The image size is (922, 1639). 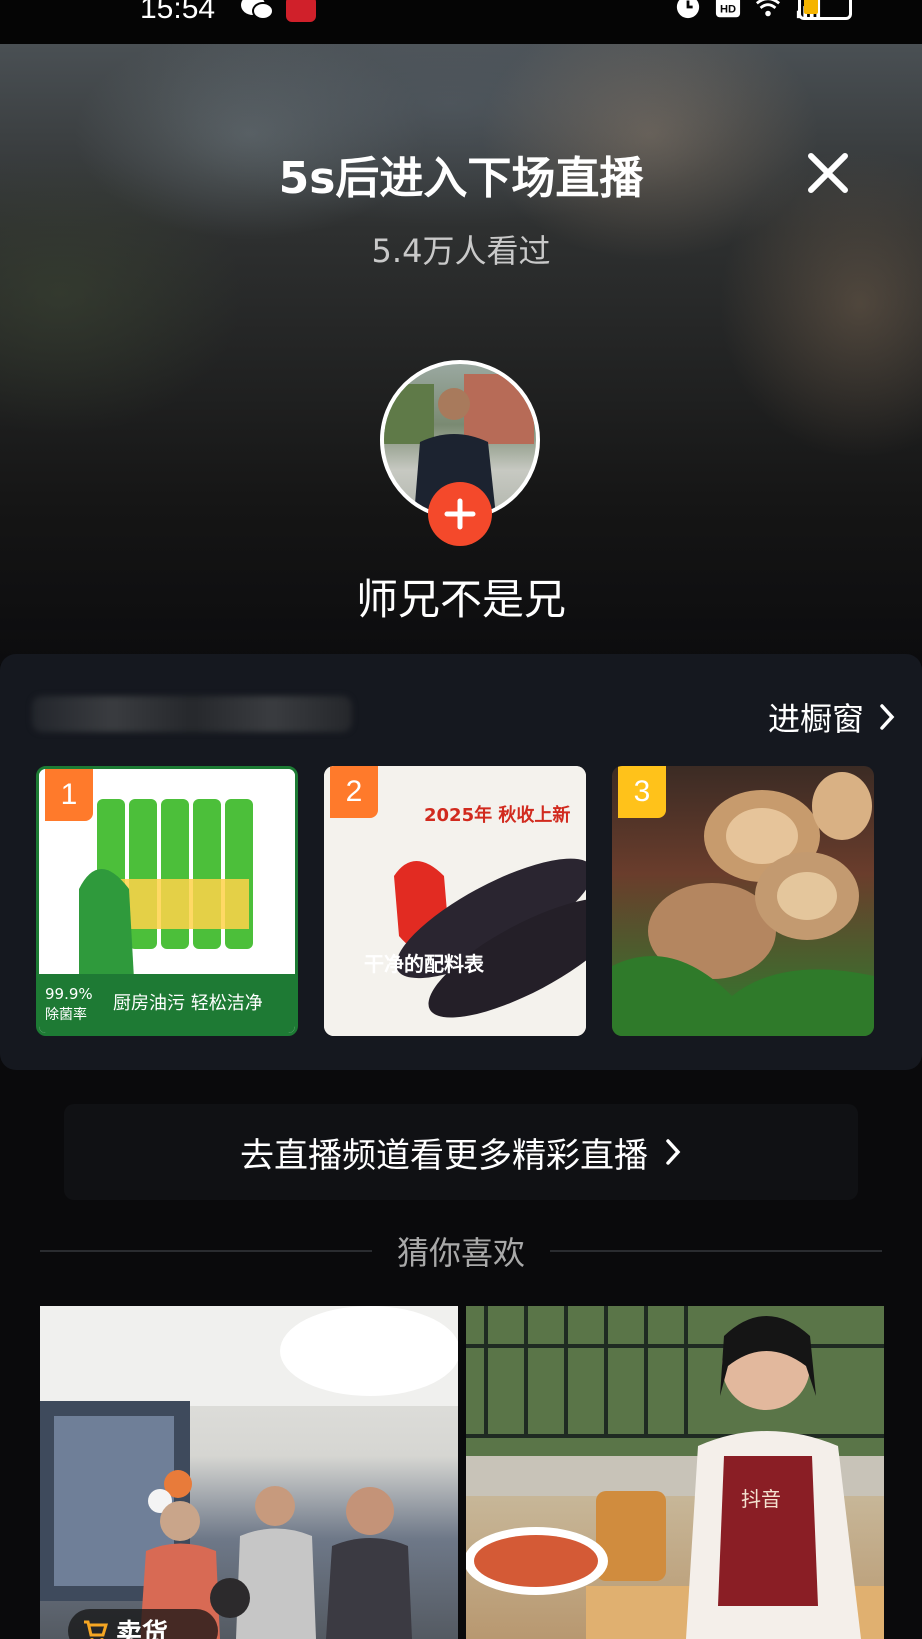 I want to click on hd-icon: HD, so click(x=728, y=9).